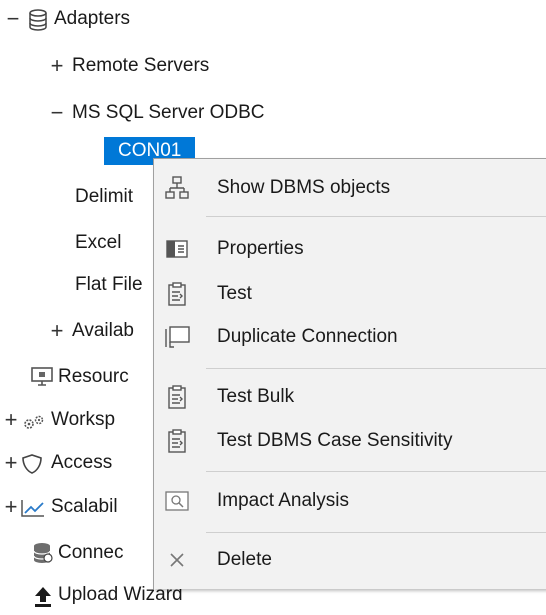 This screenshot has height=615, width=546. What do you see at coordinates (93, 376) in the screenshot?
I see `tree-node-label: Resourc` at bounding box center [93, 376].